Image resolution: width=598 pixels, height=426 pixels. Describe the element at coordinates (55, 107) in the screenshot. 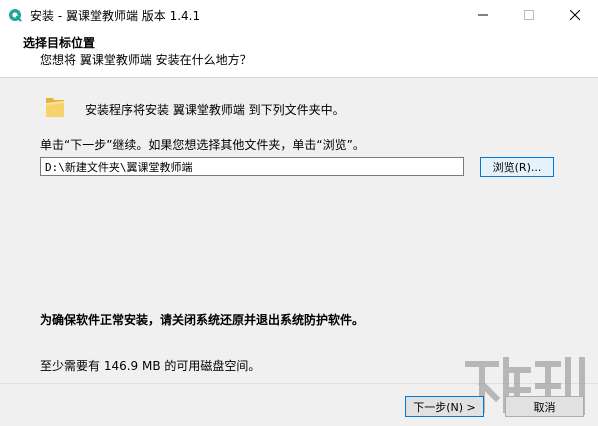

I see `folder-icon` at that location.